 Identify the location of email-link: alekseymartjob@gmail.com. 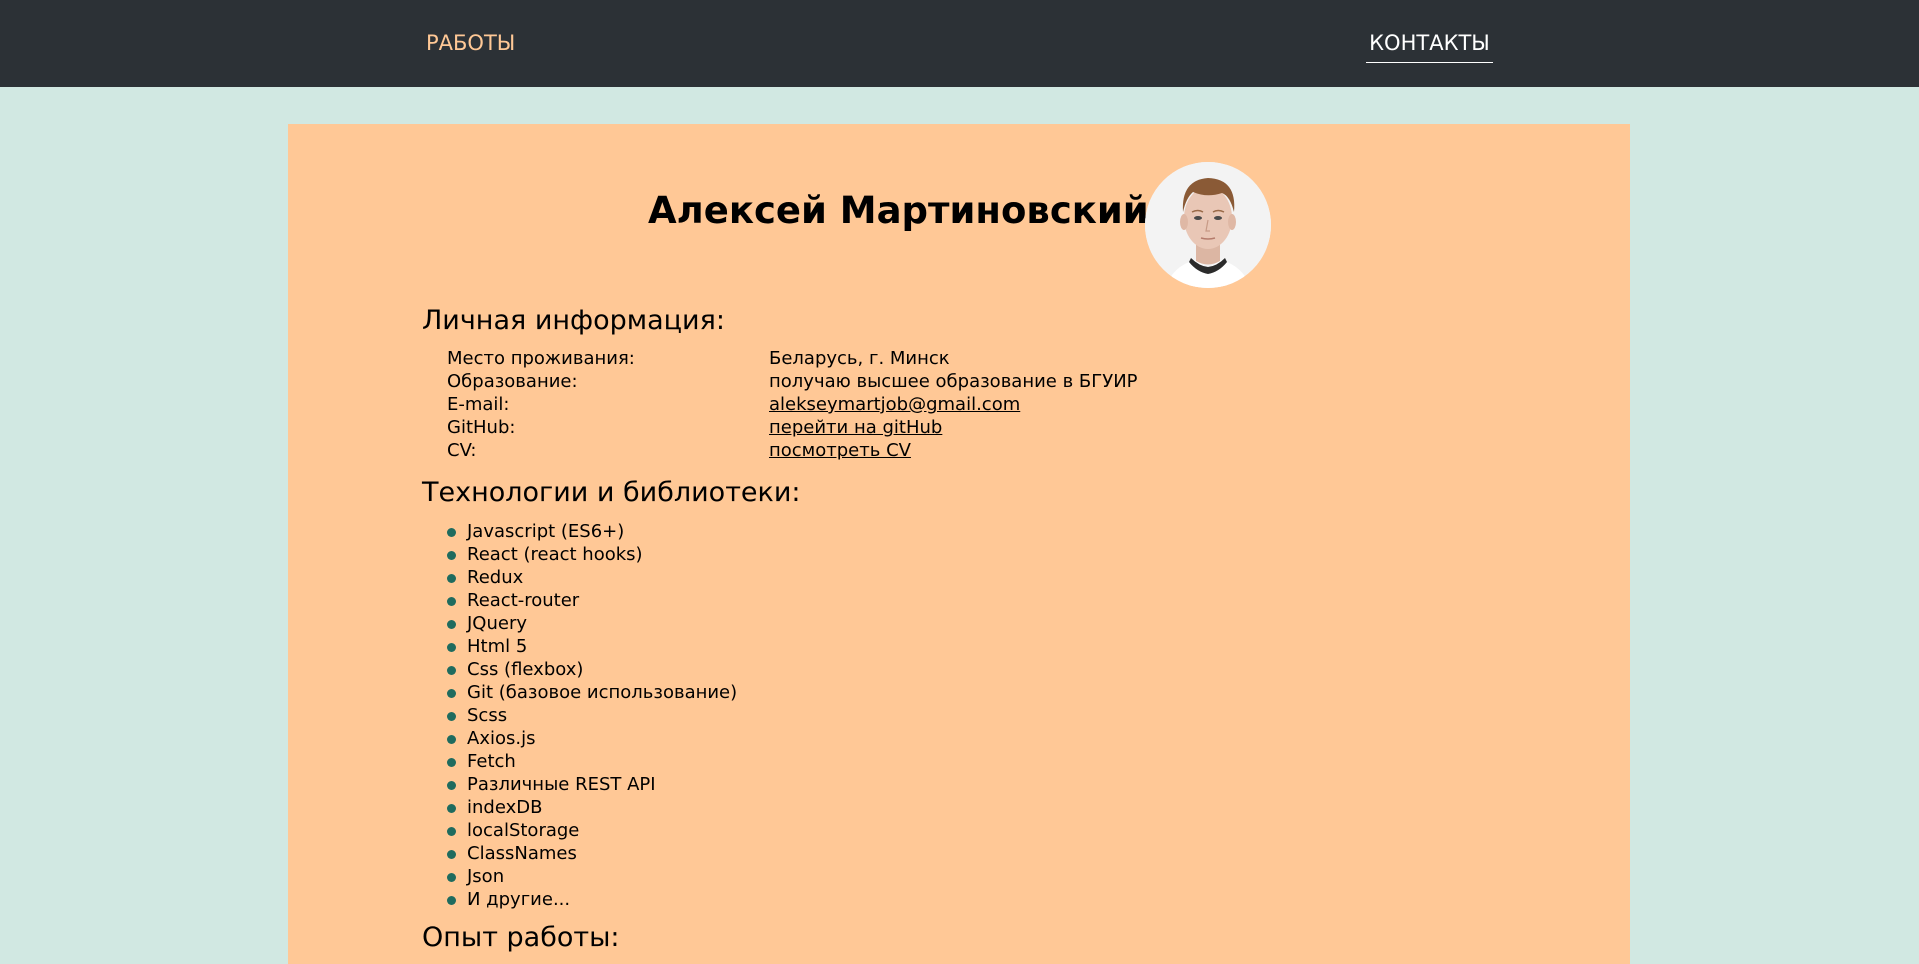
(894, 404).